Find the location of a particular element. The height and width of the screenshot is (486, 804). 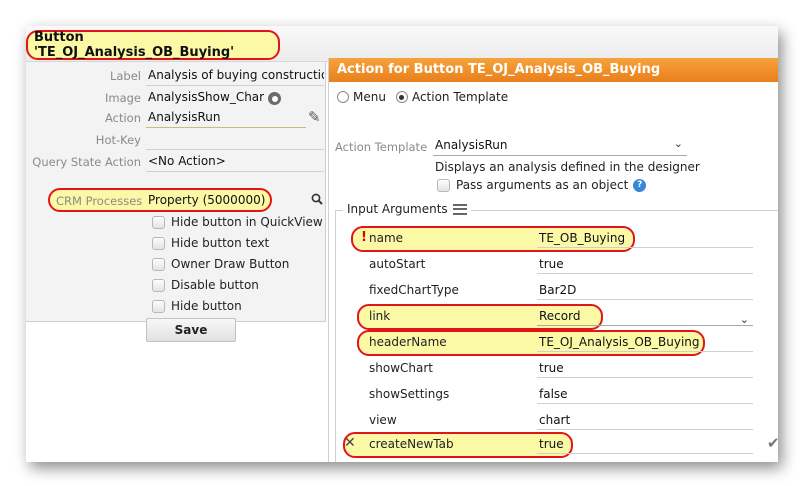

pass-arguments-label: Pass arguments as an object is located at coordinates (542, 185).